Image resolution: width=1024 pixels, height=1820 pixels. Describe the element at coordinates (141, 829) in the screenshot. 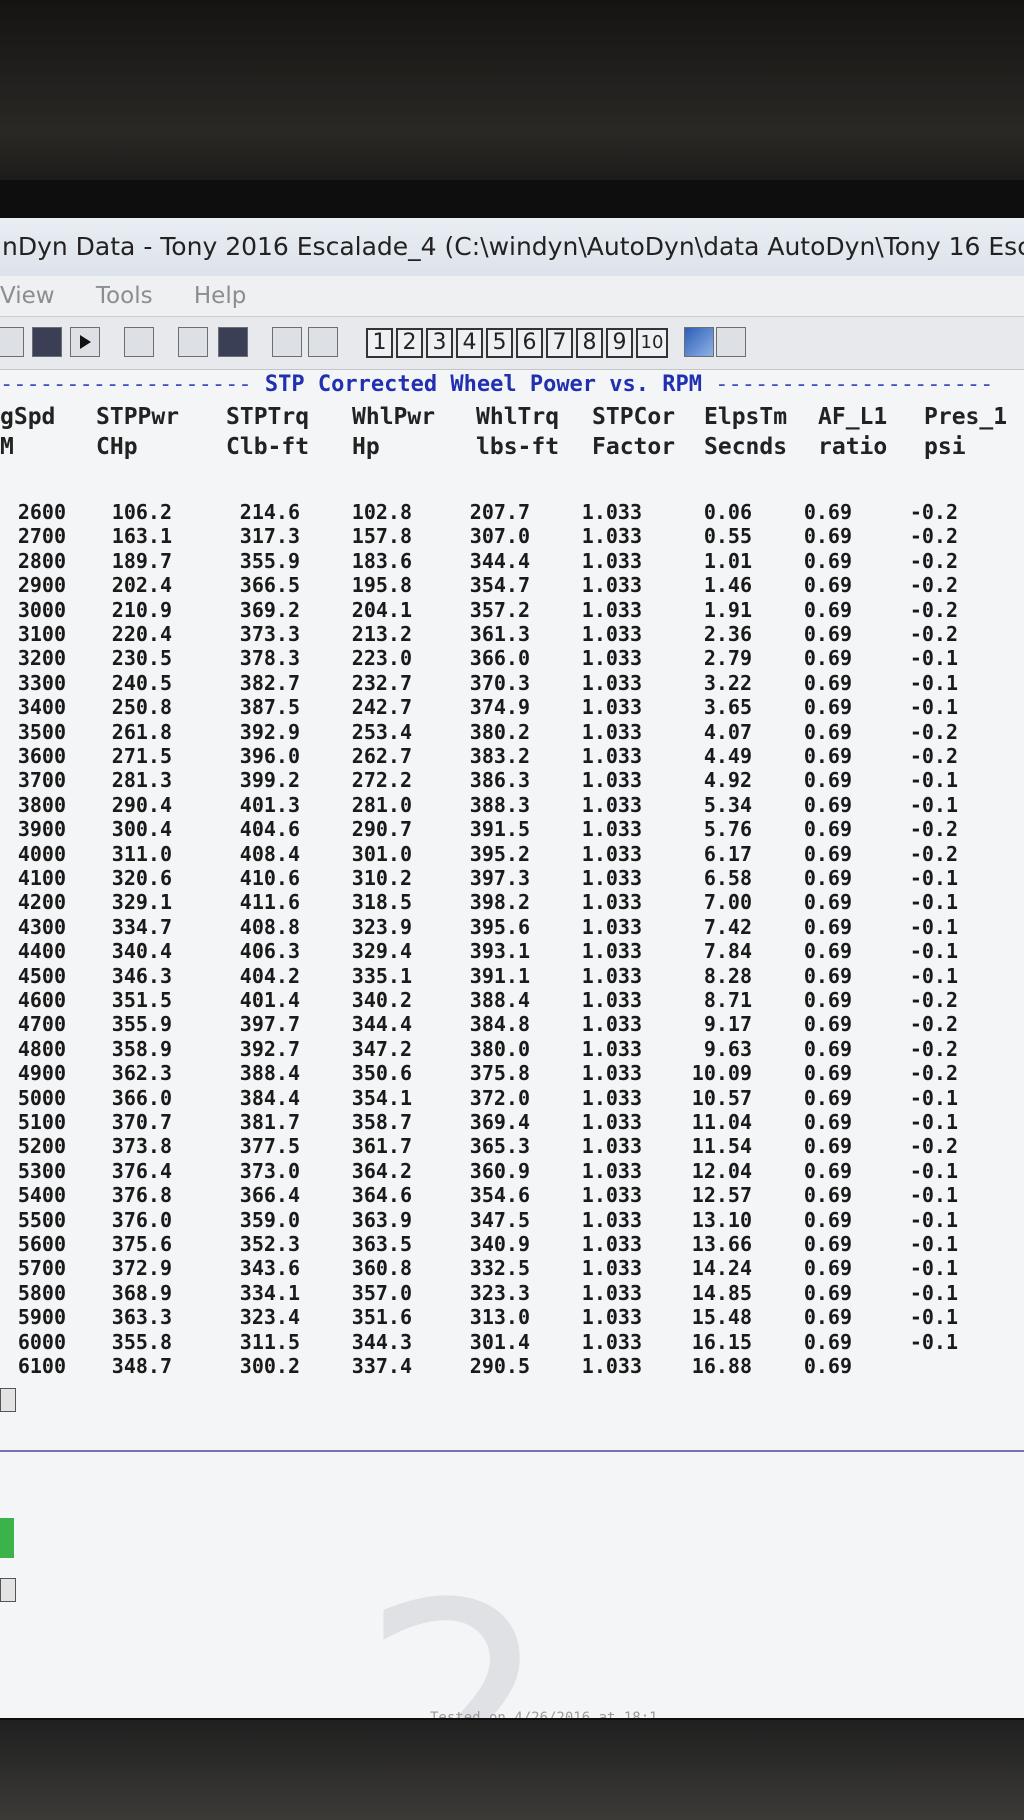

I see `table-cell: 300.4` at that location.